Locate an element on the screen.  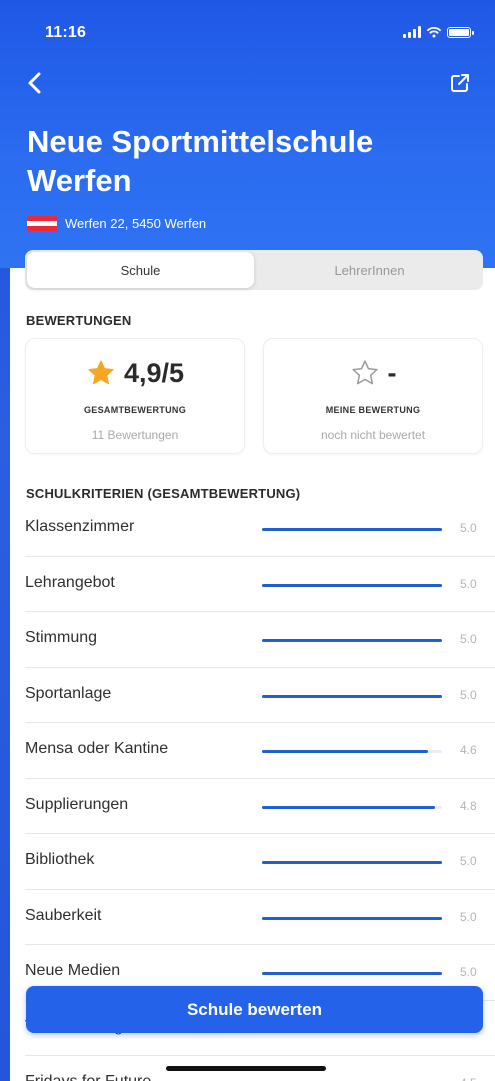
battery-icon is located at coordinates (460, 32).